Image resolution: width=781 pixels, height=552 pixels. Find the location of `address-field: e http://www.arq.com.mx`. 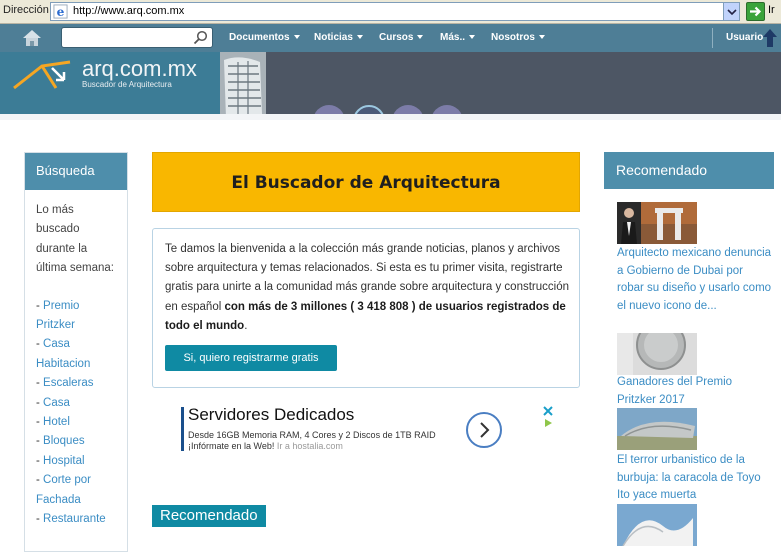

address-field: e http://www.arq.com.mx is located at coordinates (395, 11).